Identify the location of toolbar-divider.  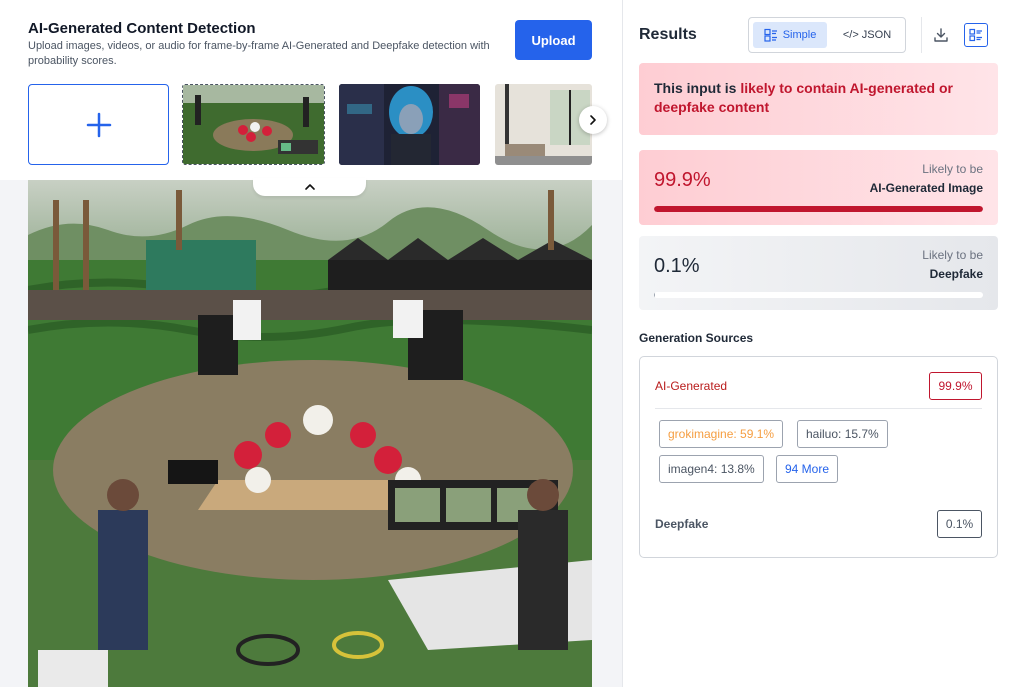
(921, 35).